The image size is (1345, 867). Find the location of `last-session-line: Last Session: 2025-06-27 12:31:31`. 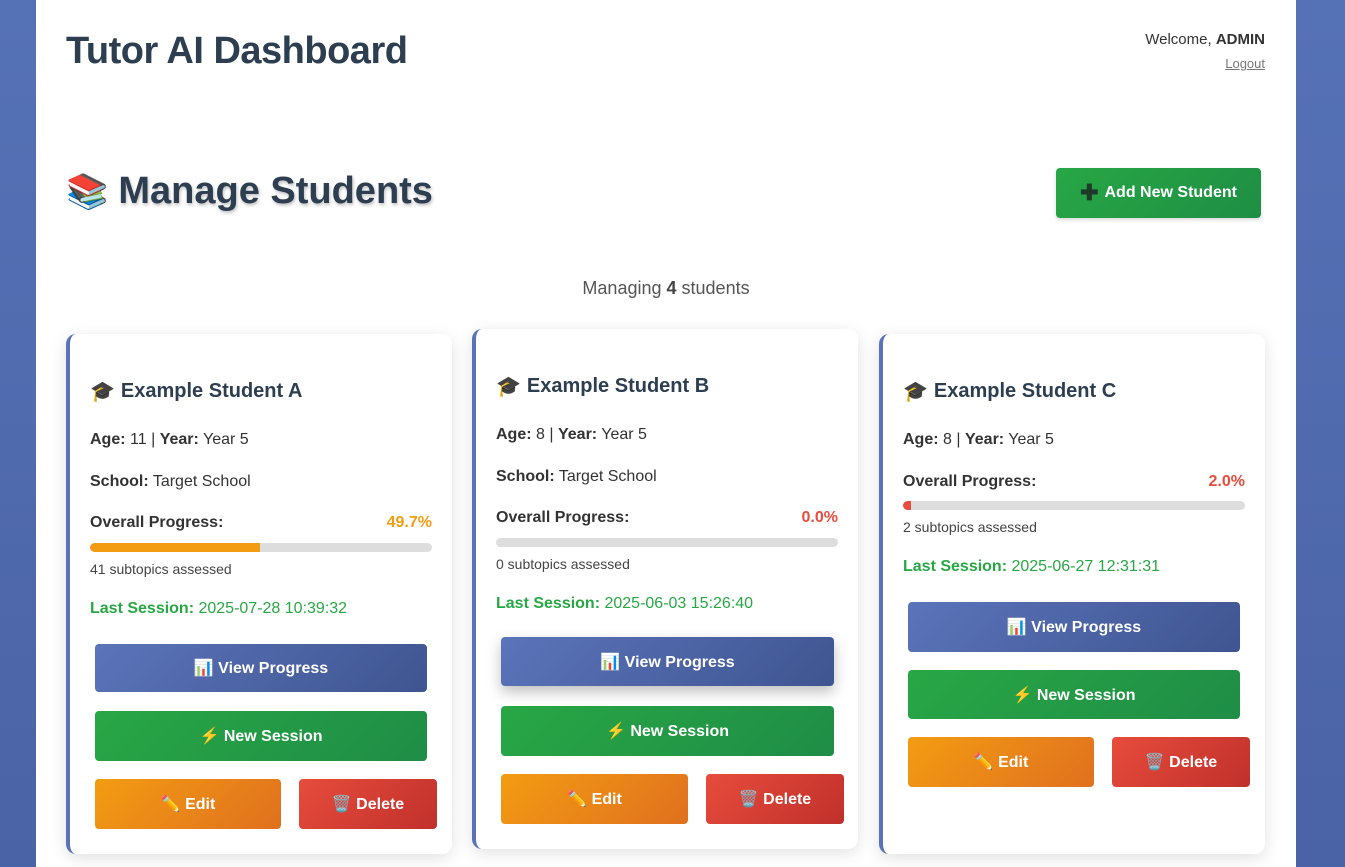

last-session-line: Last Session: 2025-06-27 12:31:31 is located at coordinates (1031, 567).